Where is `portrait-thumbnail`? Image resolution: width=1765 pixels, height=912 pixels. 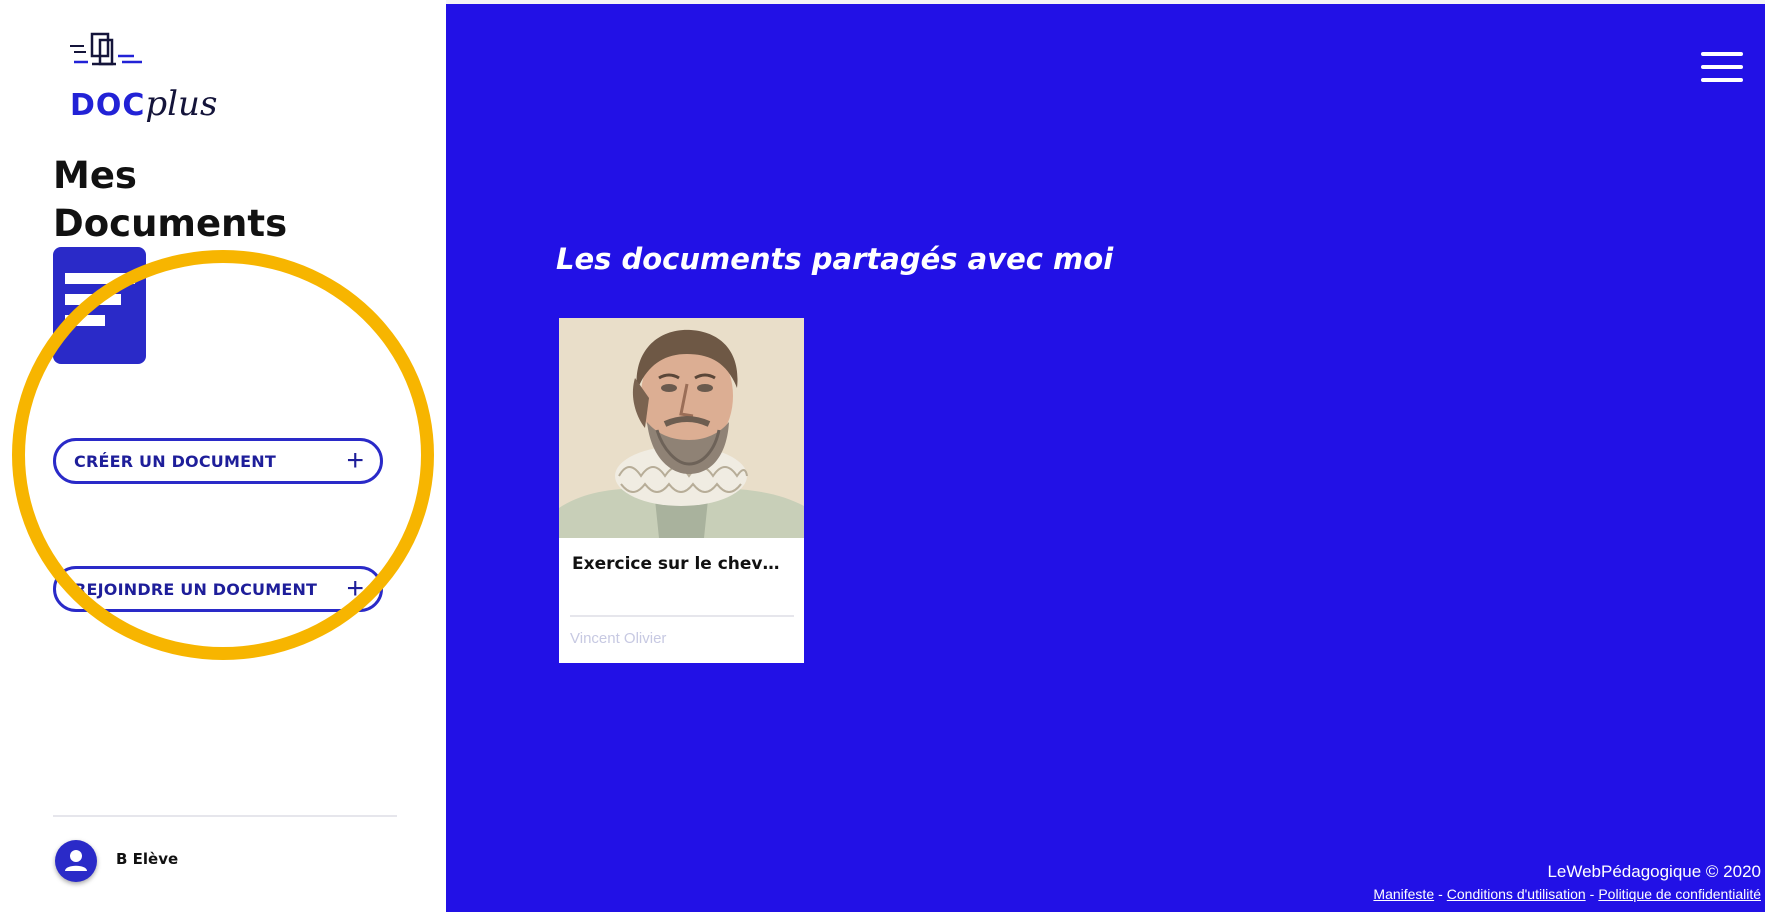 portrait-thumbnail is located at coordinates (681, 428).